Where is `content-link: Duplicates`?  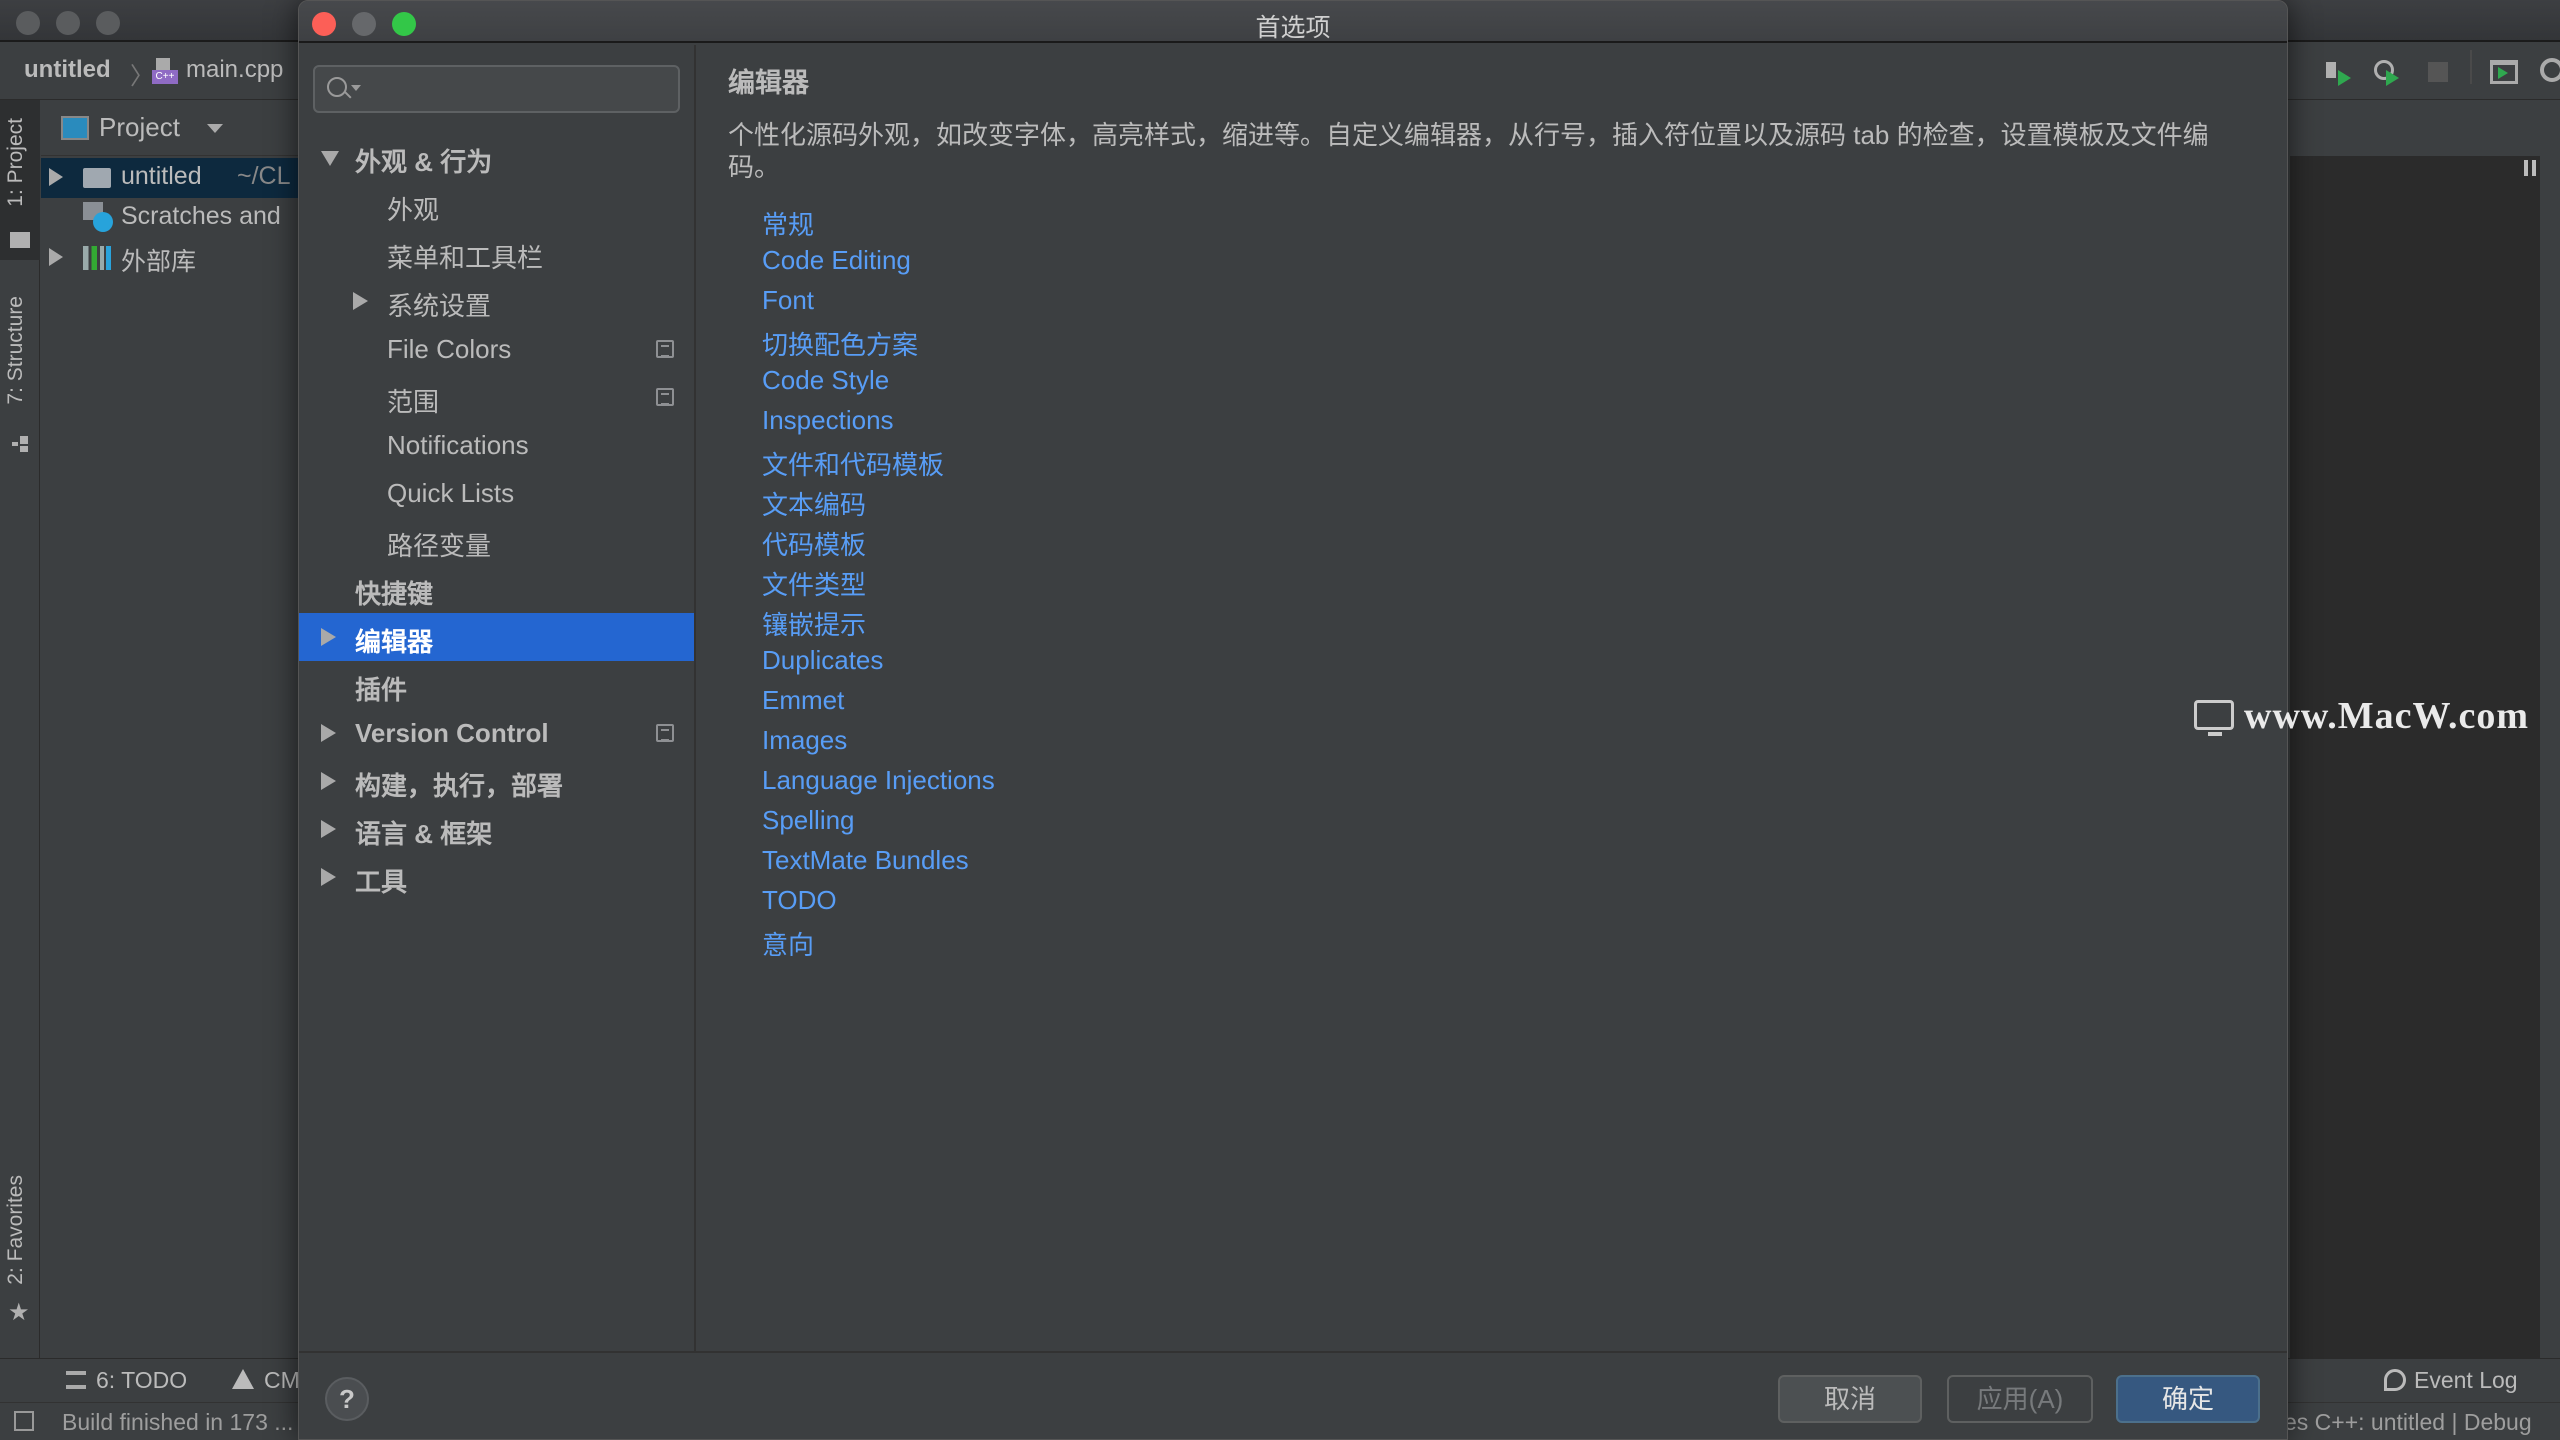 content-link: Duplicates is located at coordinates (822, 660).